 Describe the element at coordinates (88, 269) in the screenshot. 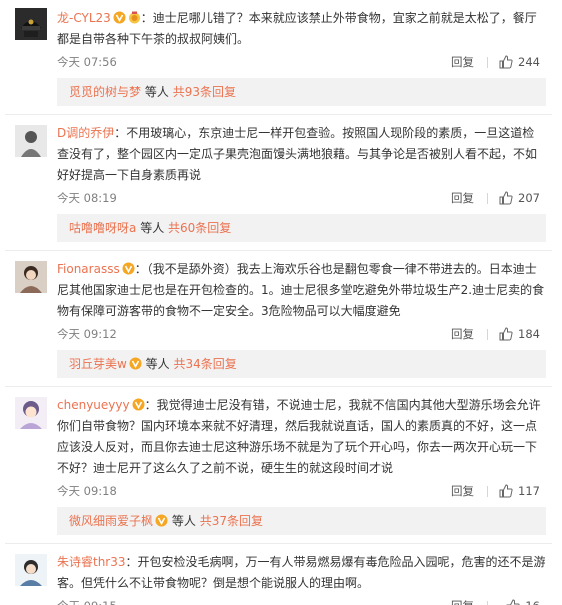

I see `comment-username: Fionarasss` at that location.